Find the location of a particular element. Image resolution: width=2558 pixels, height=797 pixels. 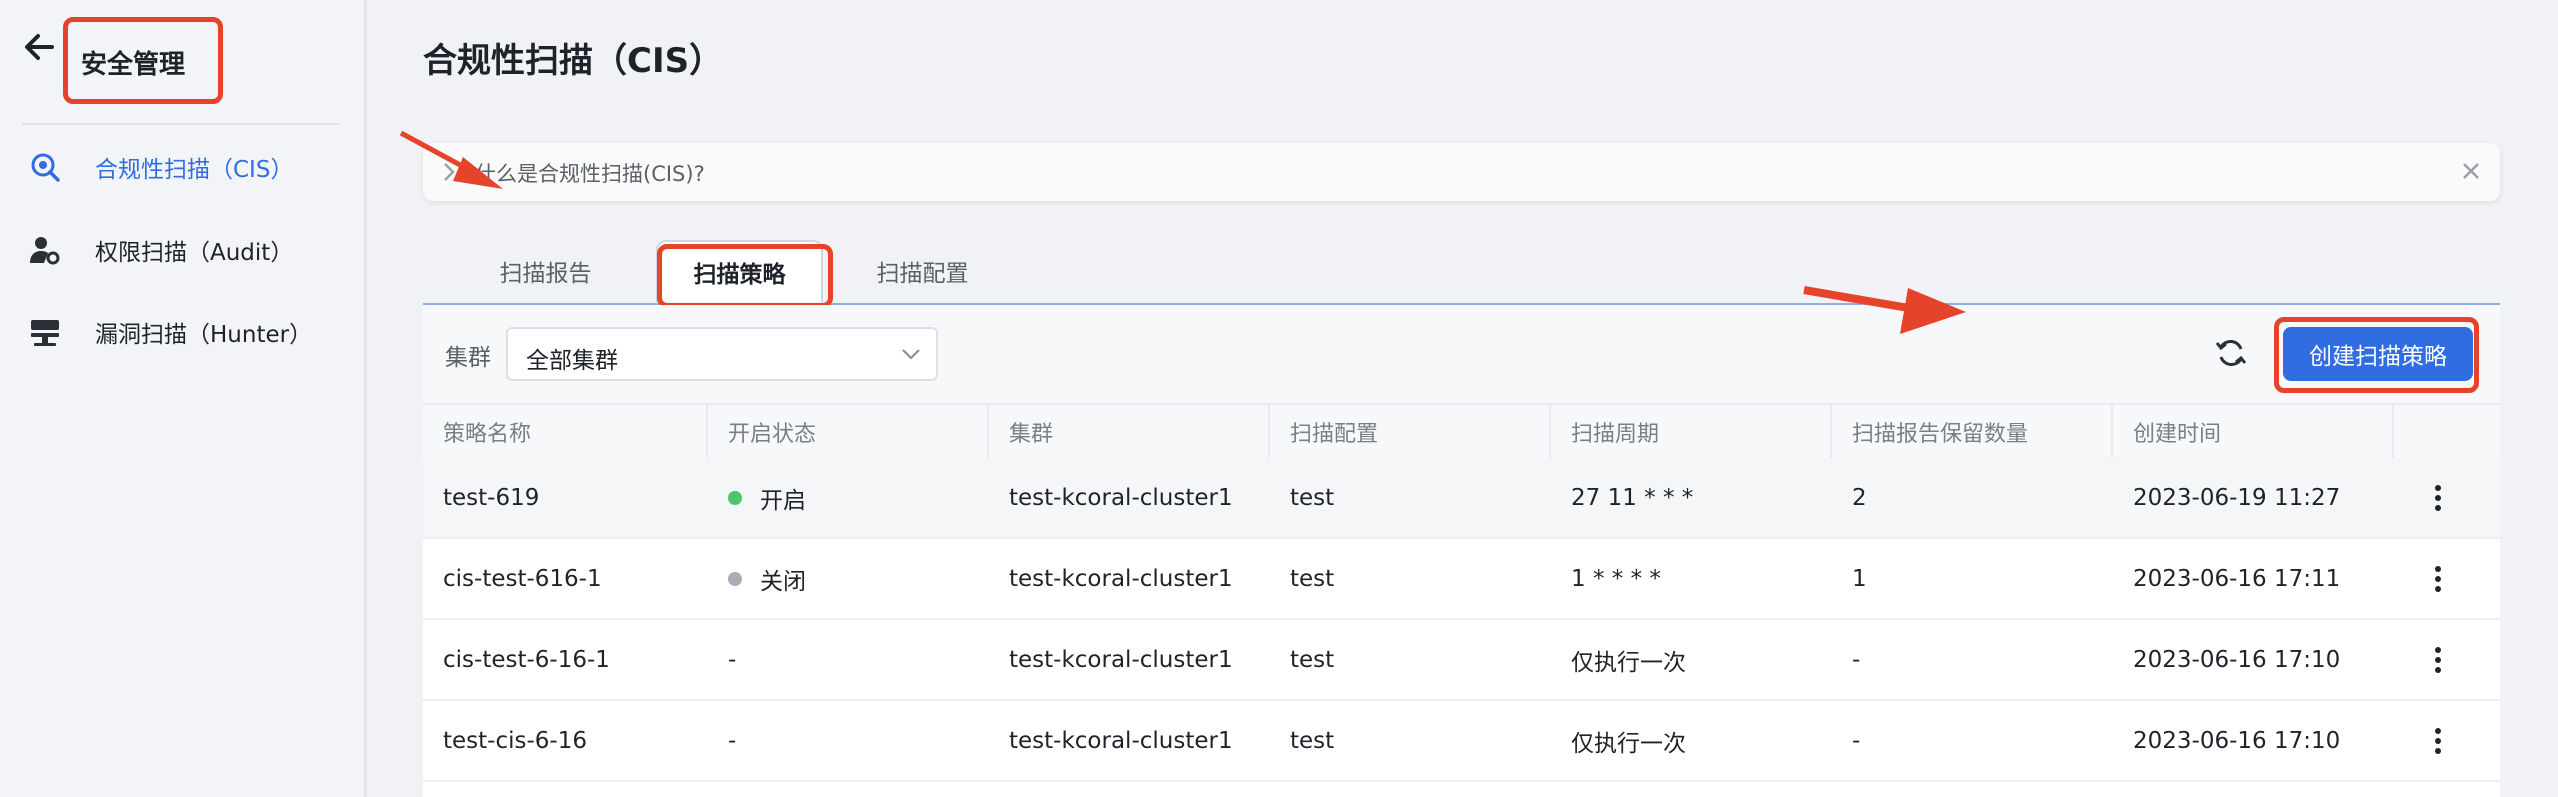

sidebar-item-label: 权限扫描（Audit） is located at coordinates (194, 253).